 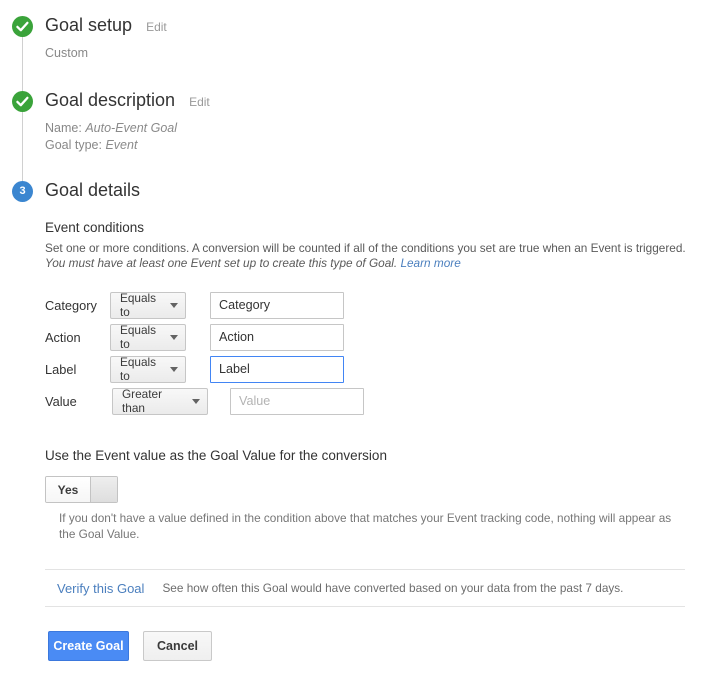 I want to click on category-operator-select: Equals to, so click(x=148, y=305).